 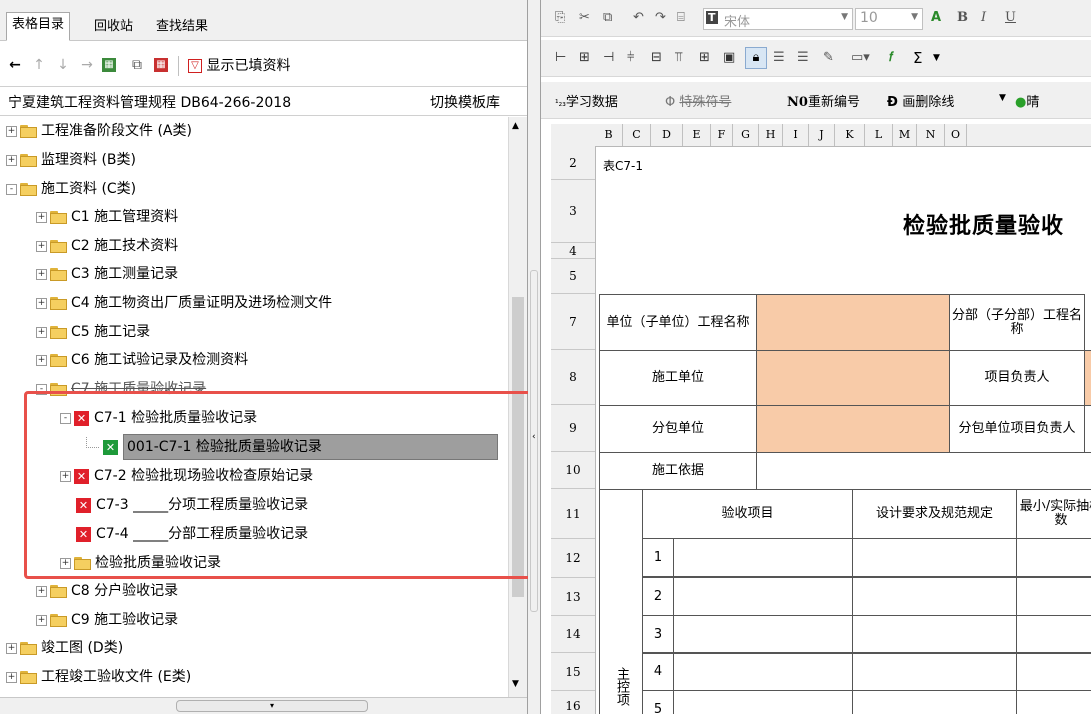 I want to click on item-number-cell: 5, so click(x=658, y=702).